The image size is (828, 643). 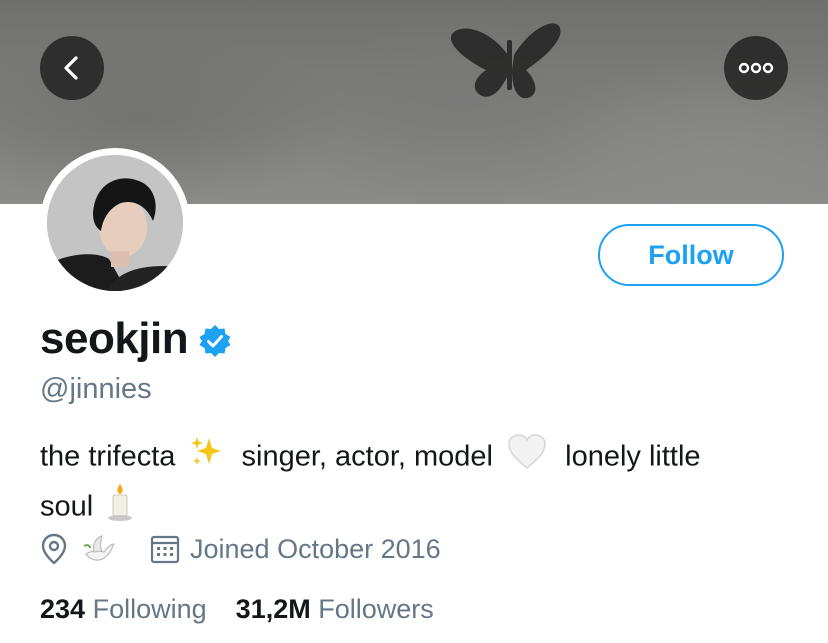 What do you see at coordinates (149, 609) in the screenshot?
I see `following-label: Following` at bounding box center [149, 609].